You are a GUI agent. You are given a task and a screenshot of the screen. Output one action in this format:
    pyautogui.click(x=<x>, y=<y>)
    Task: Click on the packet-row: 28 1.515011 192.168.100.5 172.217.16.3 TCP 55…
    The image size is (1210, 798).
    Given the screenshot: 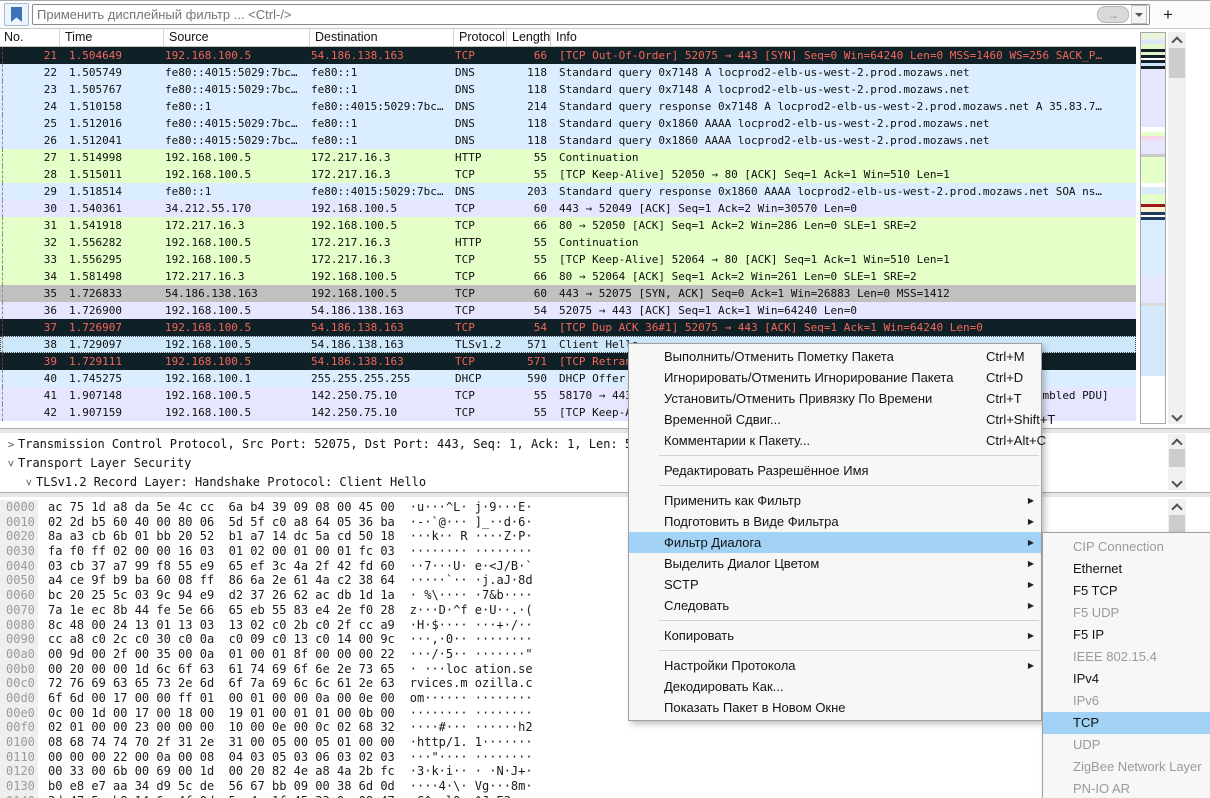 What is the action you would take?
    pyautogui.click(x=568, y=174)
    